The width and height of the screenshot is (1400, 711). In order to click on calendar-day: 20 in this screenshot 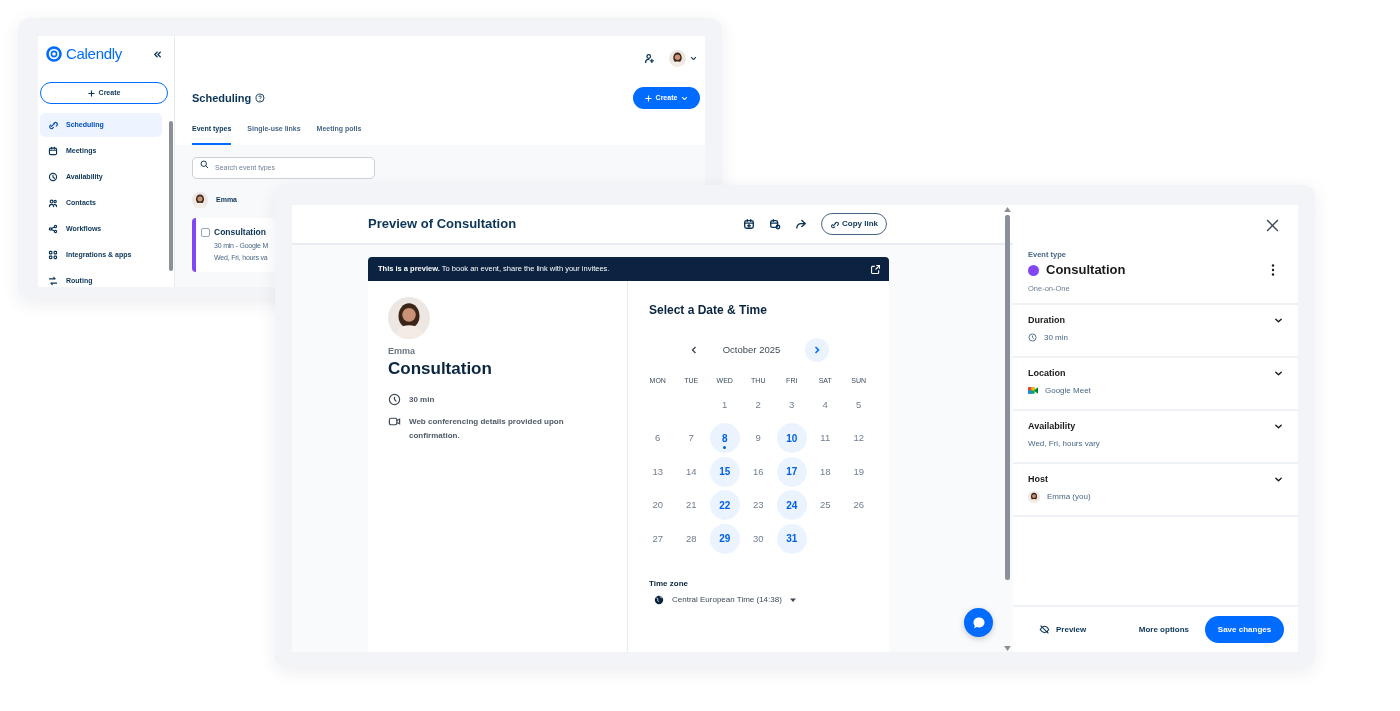, I will do `click(658, 505)`.